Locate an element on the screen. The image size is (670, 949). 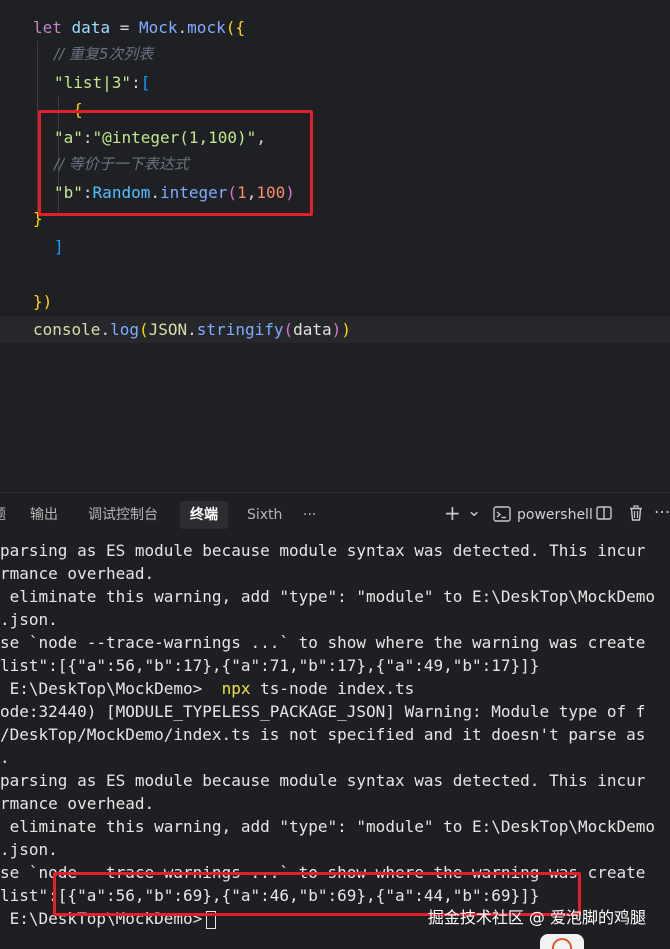
function-name: stringify is located at coordinates (240, 329).